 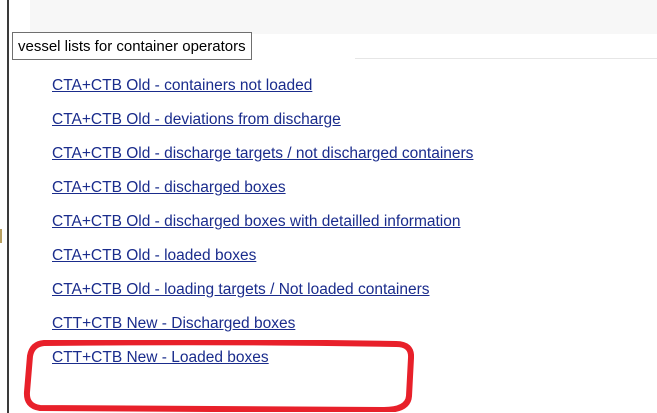 I want to click on highlight-outline, so click(x=218, y=376).